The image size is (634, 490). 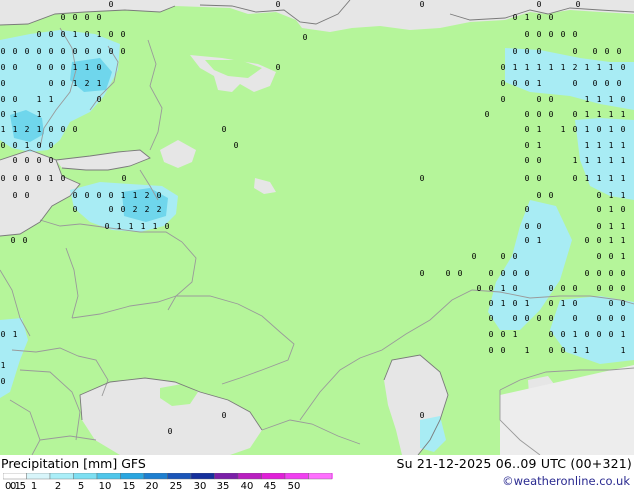 I want to click on color-scale-tick-label: 5, so click(x=81, y=485).